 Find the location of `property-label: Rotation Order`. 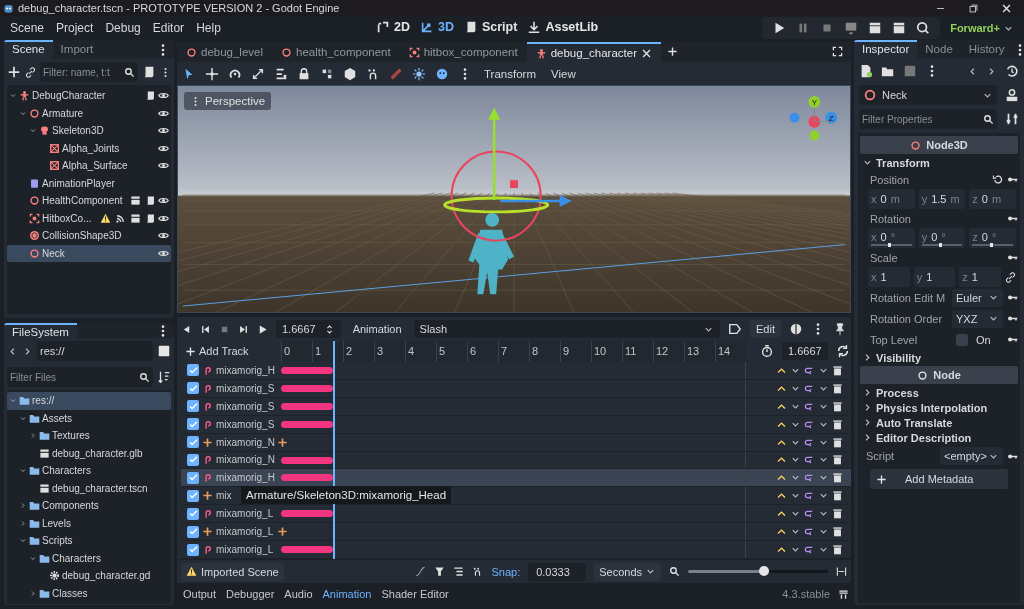

property-label: Rotation Order is located at coordinates (907, 318).